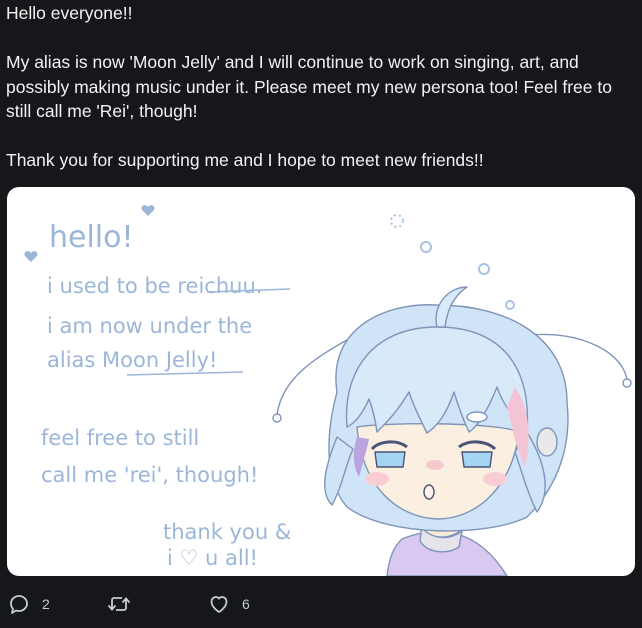 The height and width of the screenshot is (628, 642). Describe the element at coordinates (227, 532) in the screenshot. I see `handwriting-line6: thank you &` at that location.